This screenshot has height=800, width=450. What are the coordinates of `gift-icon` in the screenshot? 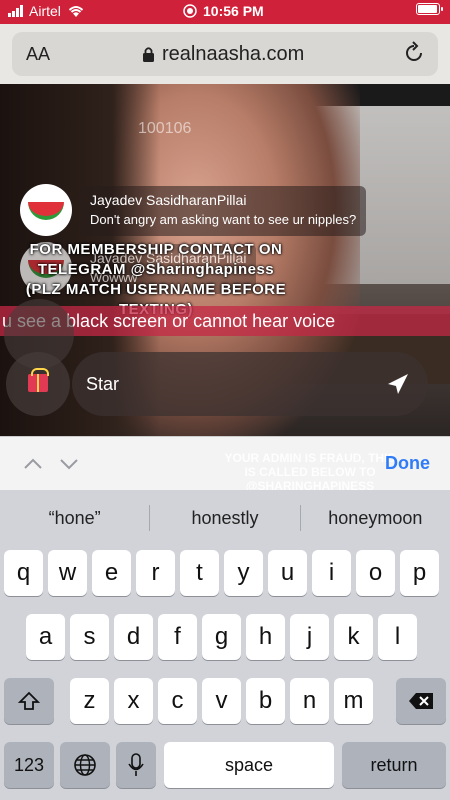 It's located at (38, 380).